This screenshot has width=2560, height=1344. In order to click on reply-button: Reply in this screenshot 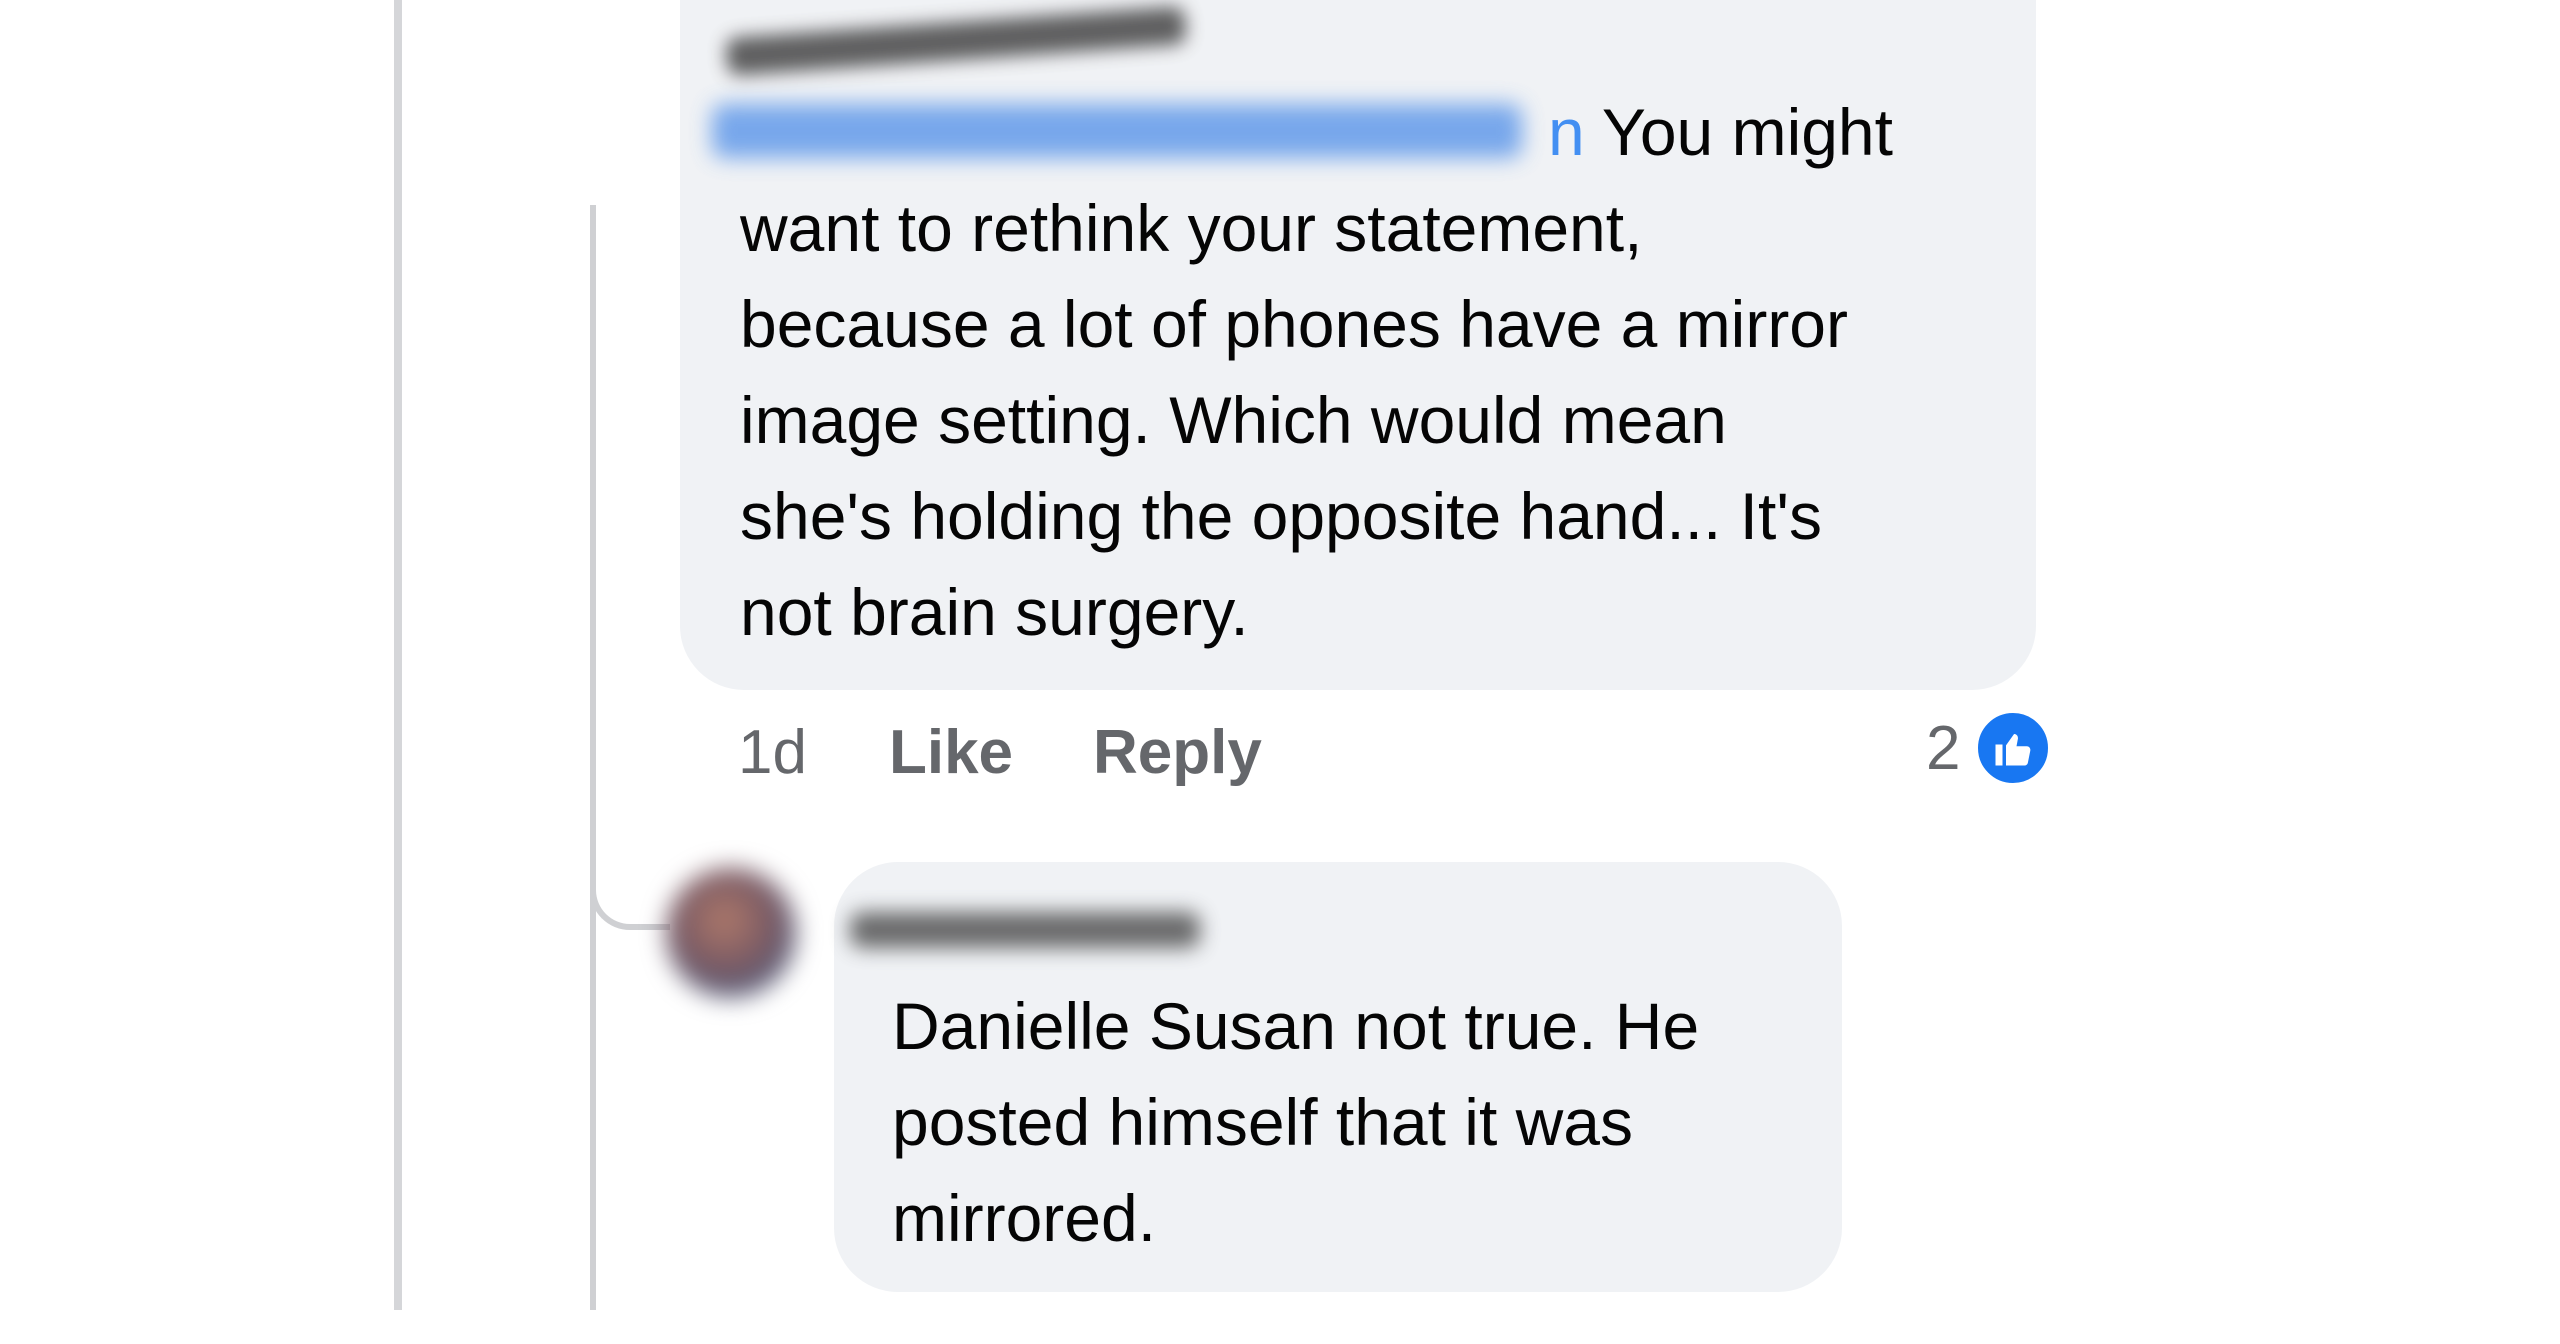, I will do `click(1177, 752)`.